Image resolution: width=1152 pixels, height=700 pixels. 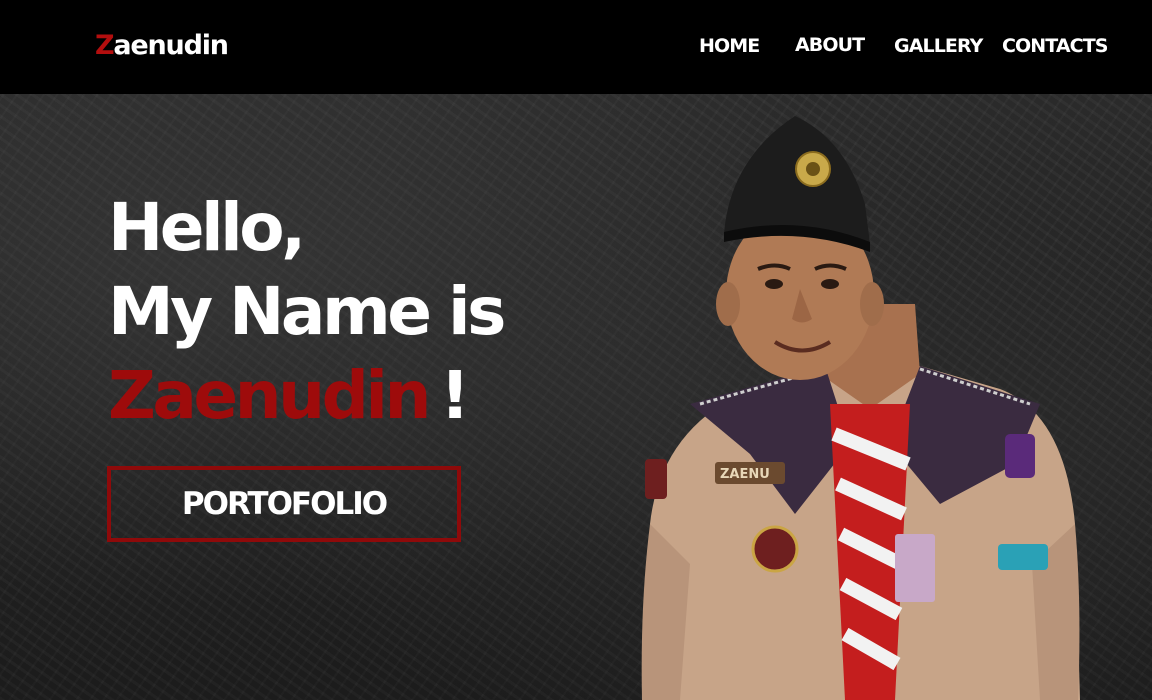 What do you see at coordinates (284, 504) in the screenshot?
I see `portfolio-button: PORTOFOLIO` at bounding box center [284, 504].